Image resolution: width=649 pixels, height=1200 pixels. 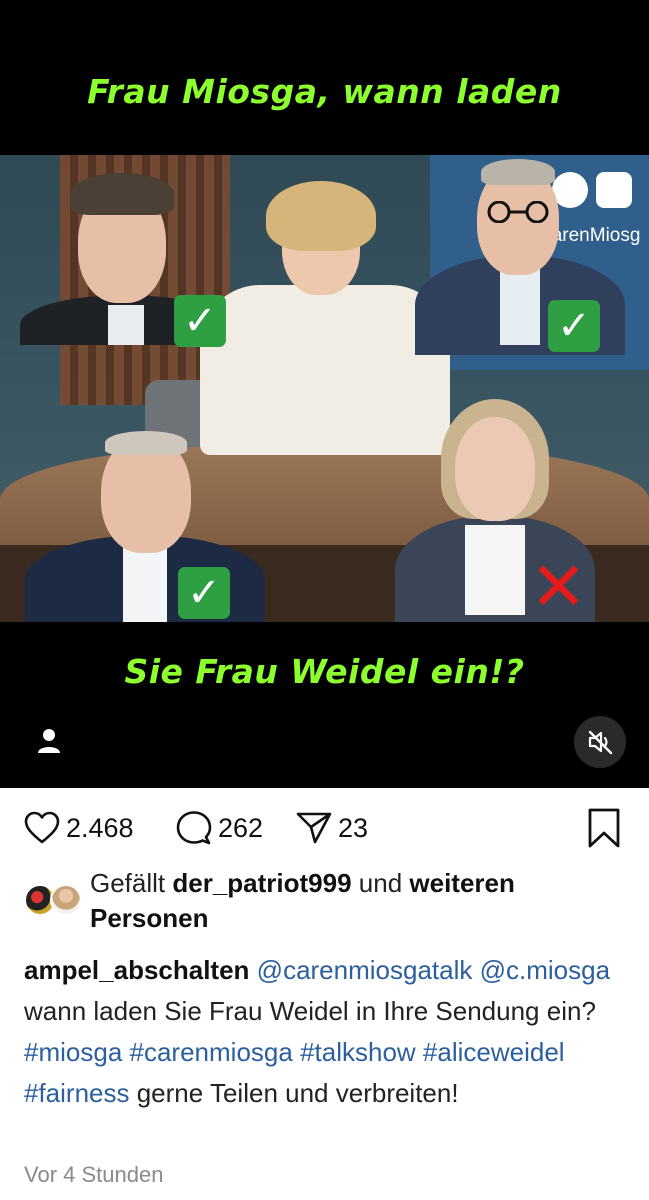 I want to click on comment-button: 262, so click(x=219, y=828).